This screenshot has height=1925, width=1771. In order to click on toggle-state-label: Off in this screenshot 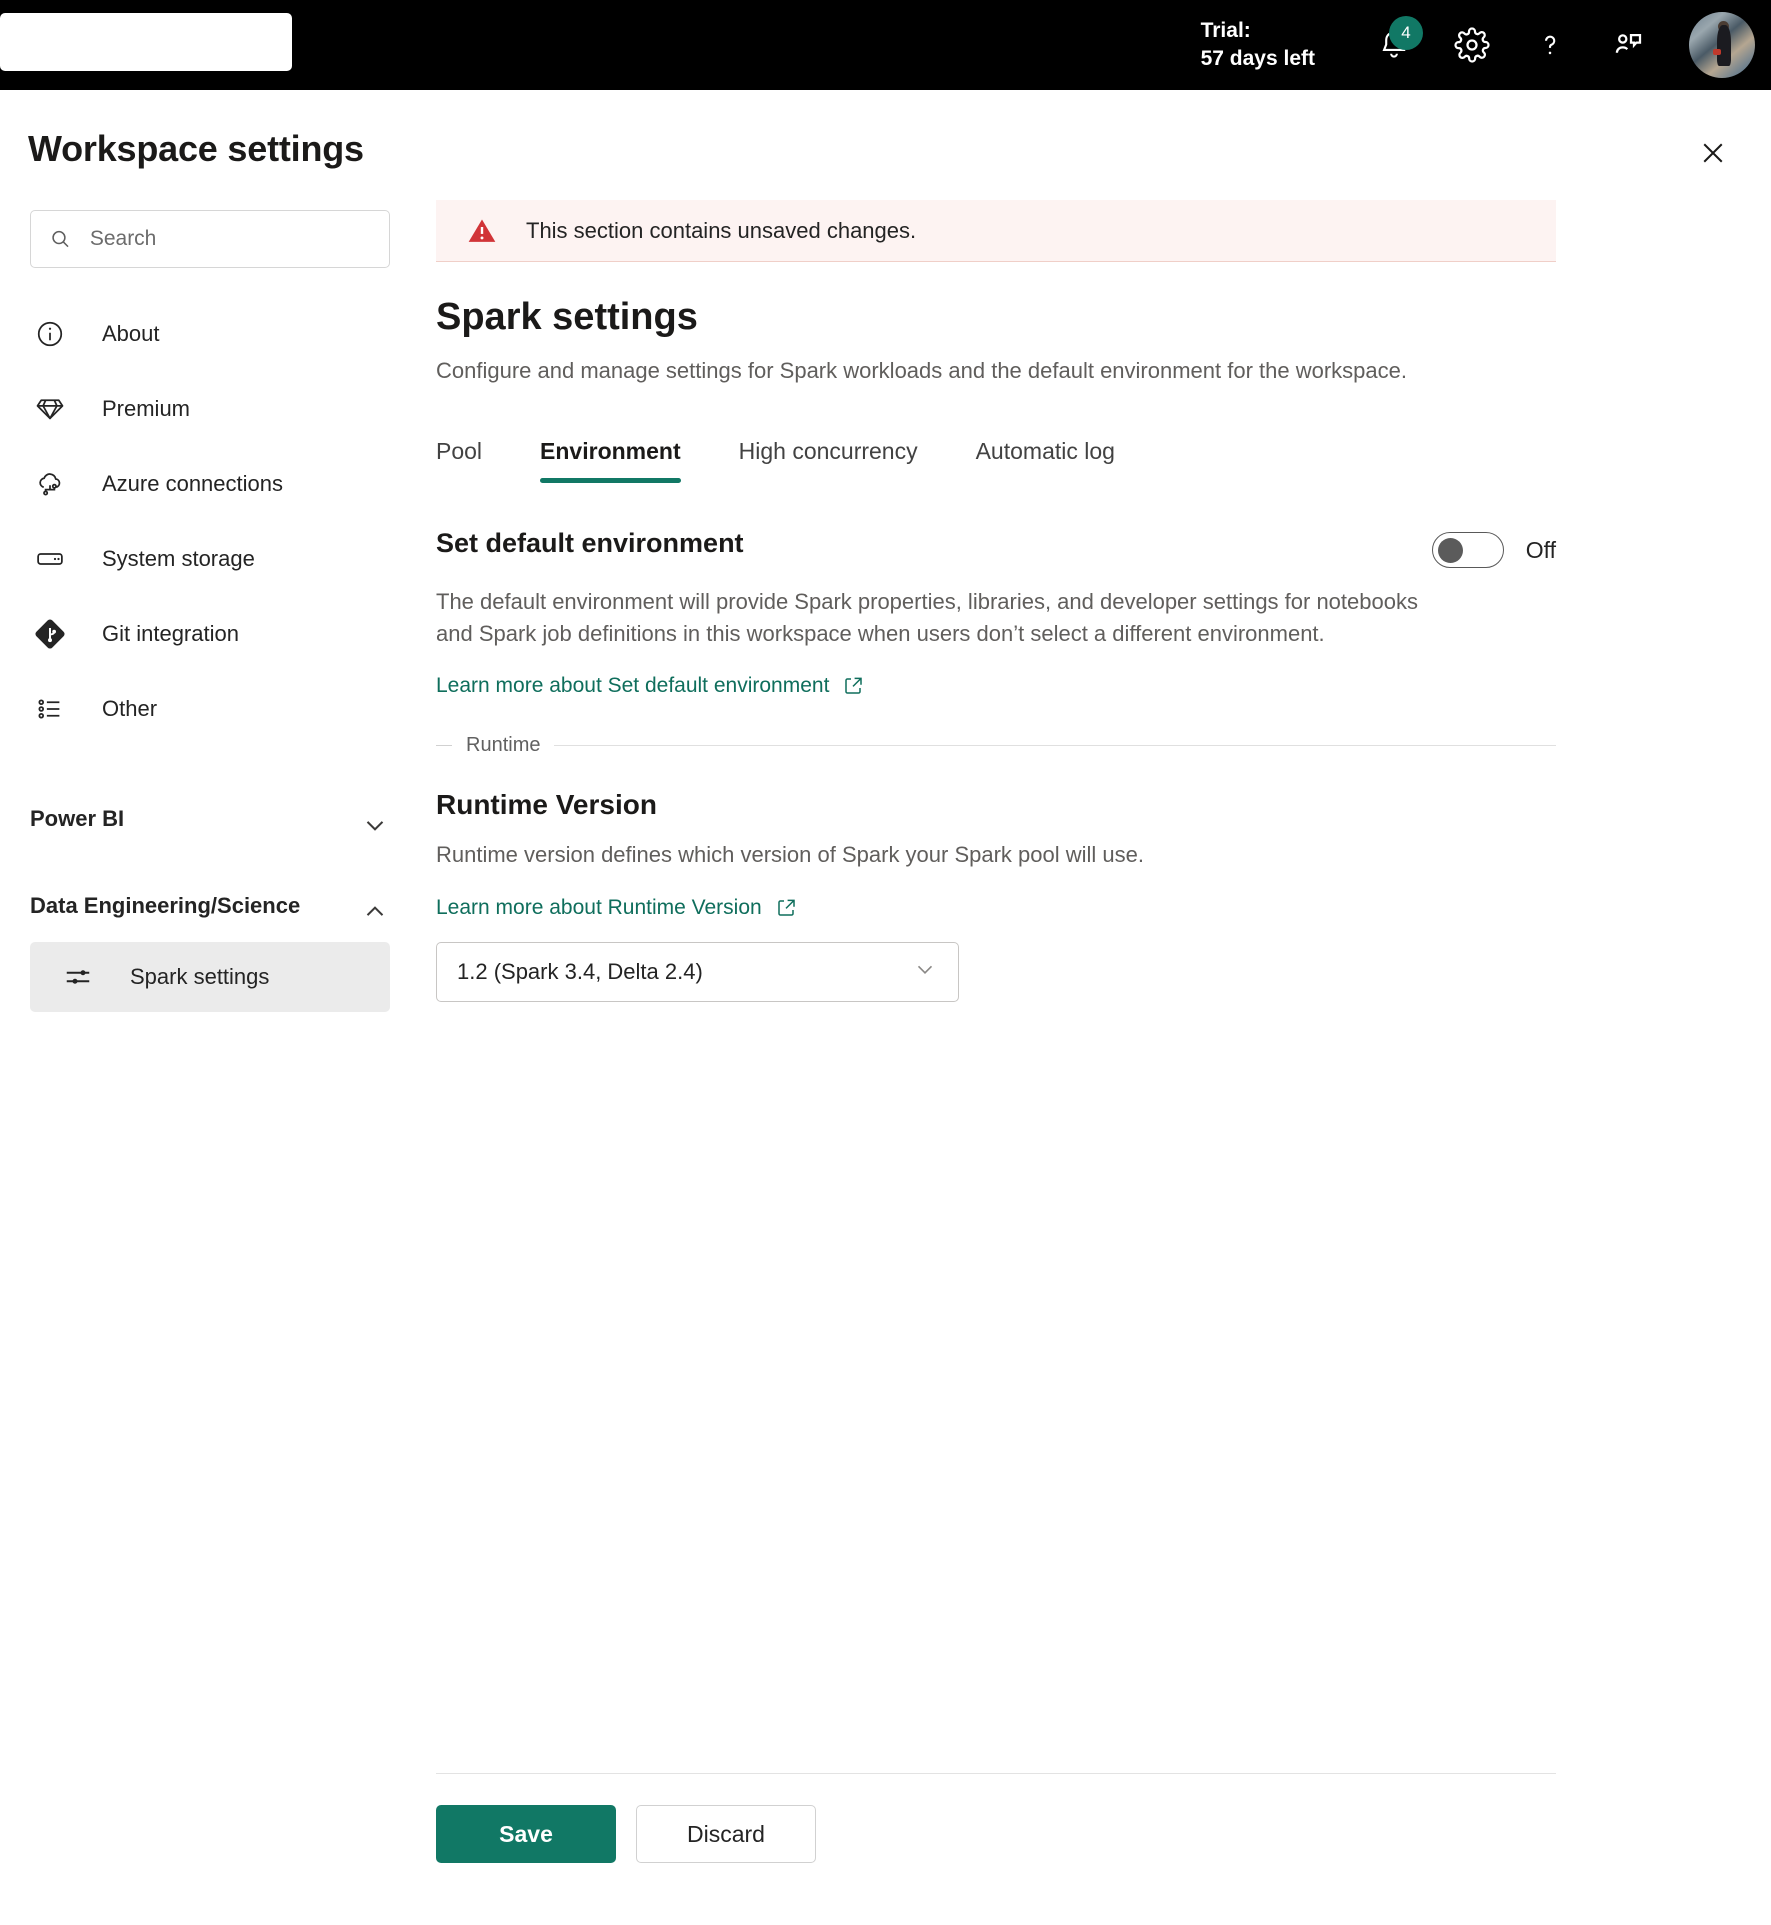, I will do `click(1540, 549)`.